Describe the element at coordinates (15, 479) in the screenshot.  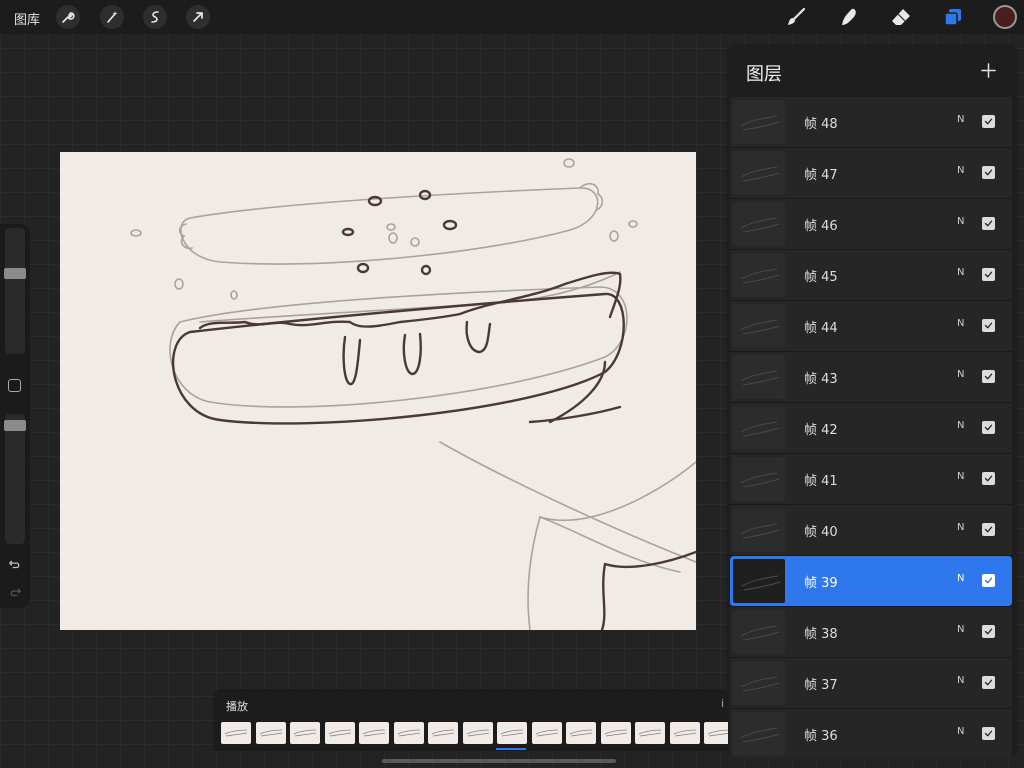
I see `opacity-slider` at that location.